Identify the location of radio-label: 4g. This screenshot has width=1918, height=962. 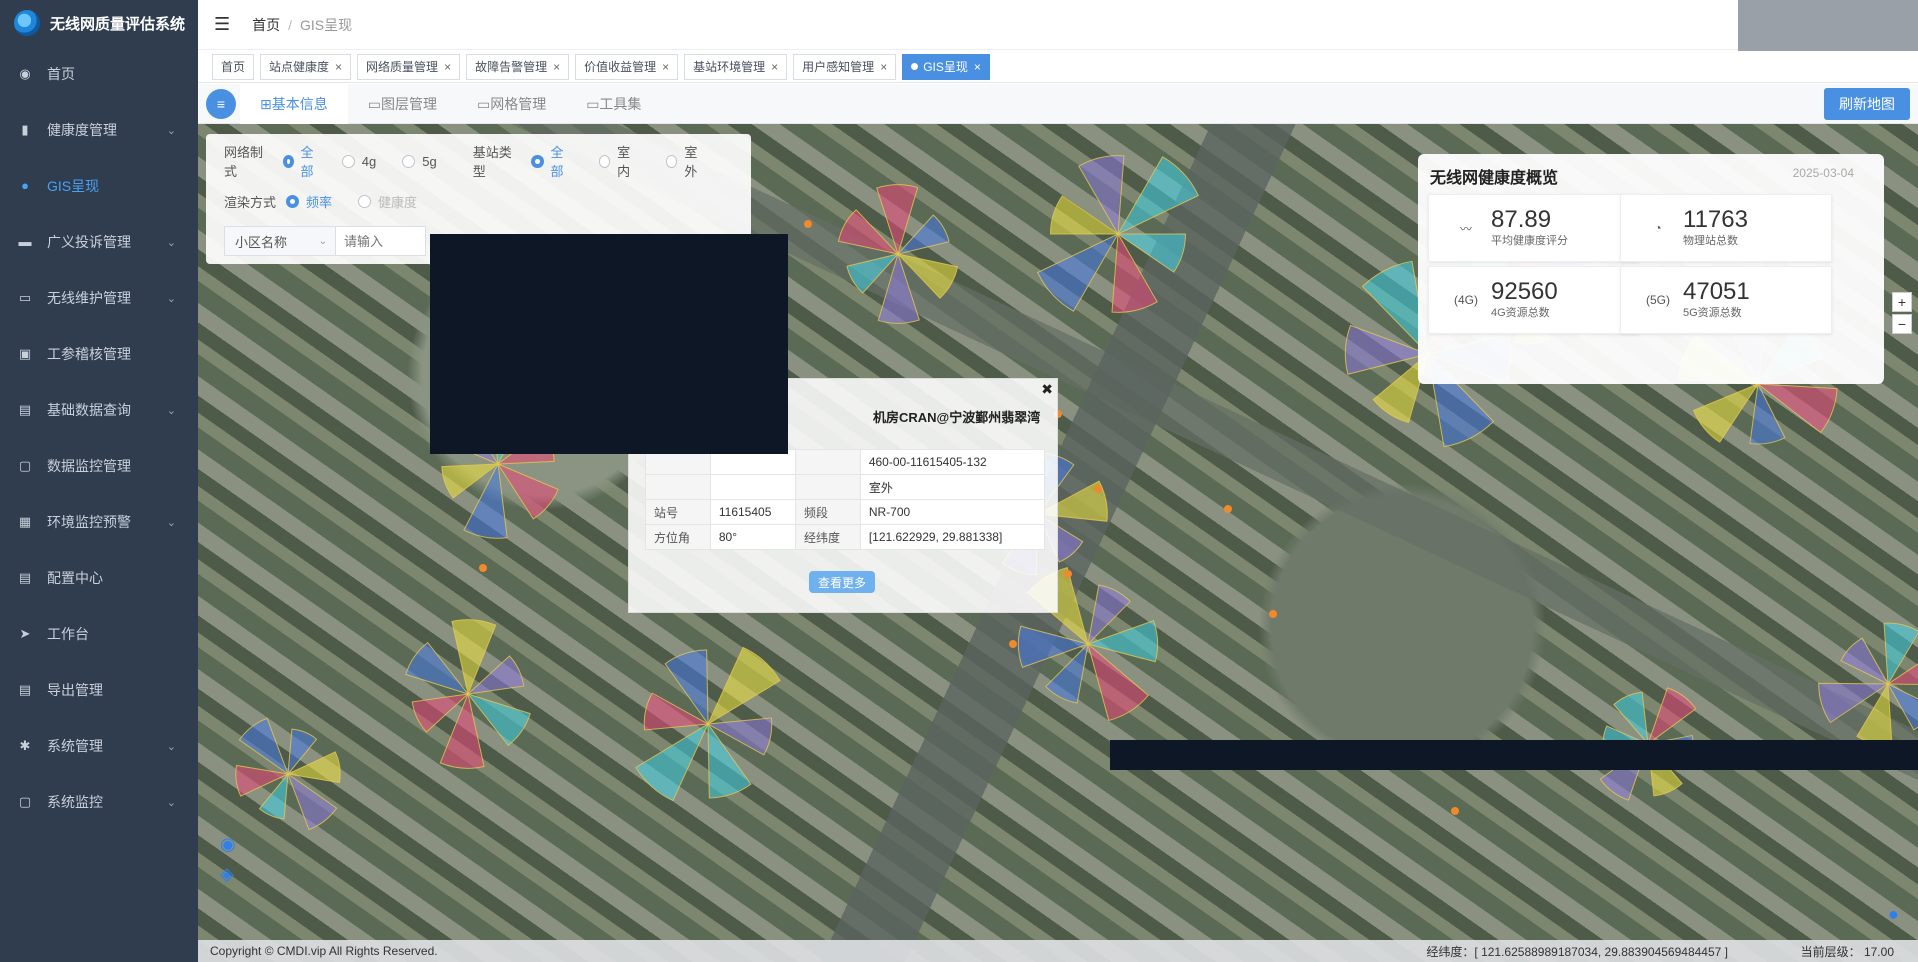
(369, 161).